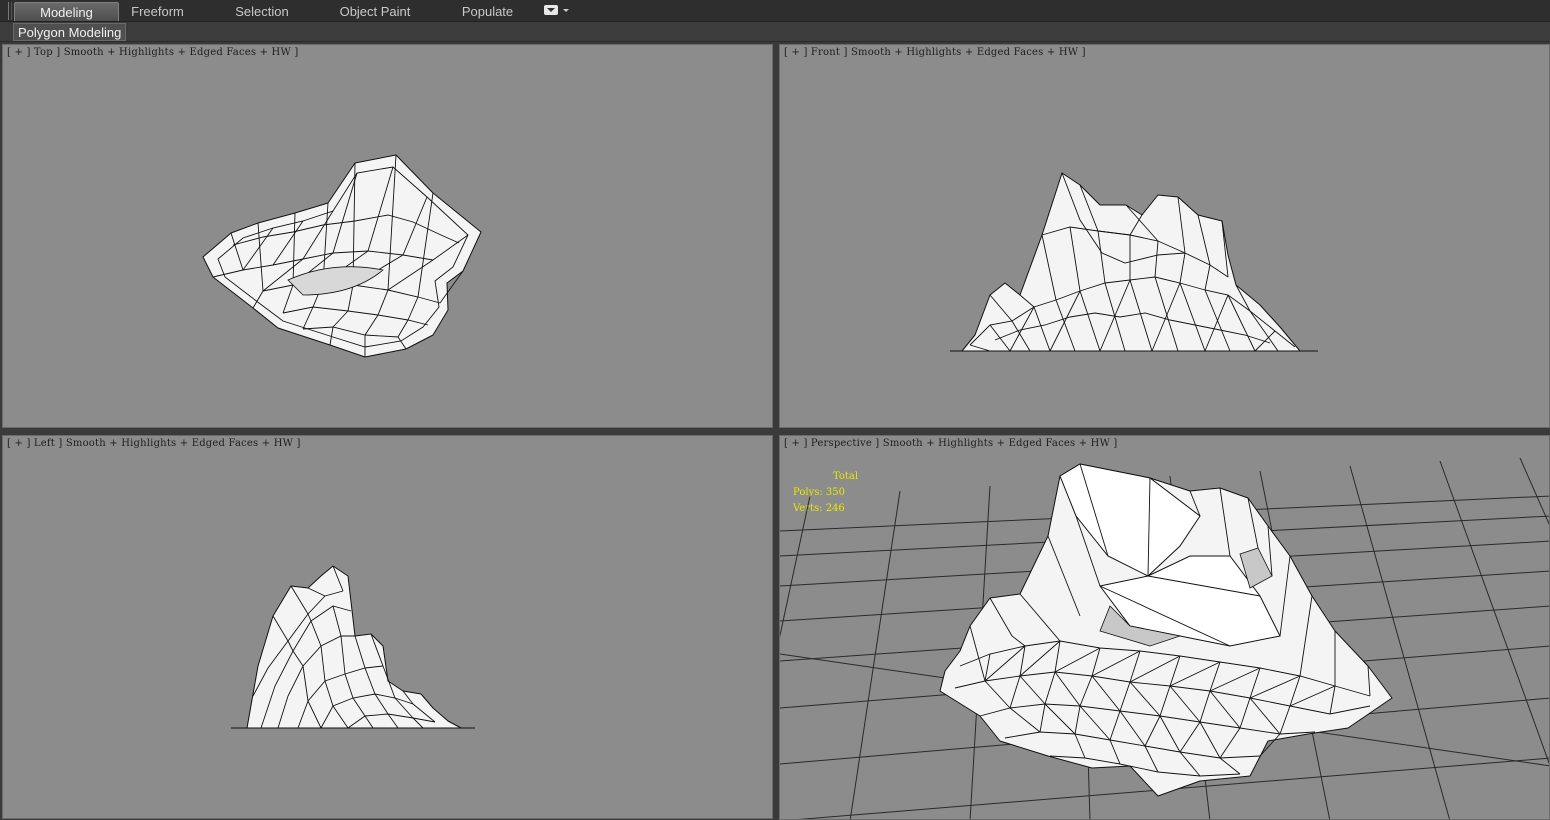 Image resolution: width=1550 pixels, height=820 pixels. I want to click on tab-object-paint: Object Paint, so click(375, 11).